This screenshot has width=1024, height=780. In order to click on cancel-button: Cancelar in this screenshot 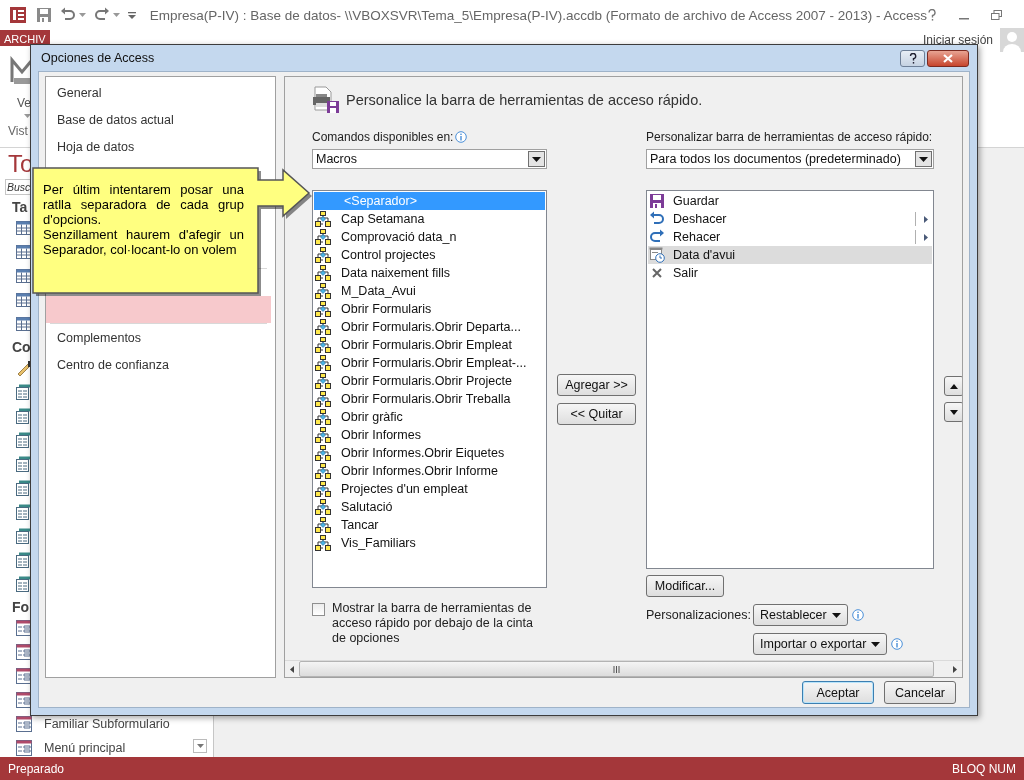, I will do `click(920, 692)`.